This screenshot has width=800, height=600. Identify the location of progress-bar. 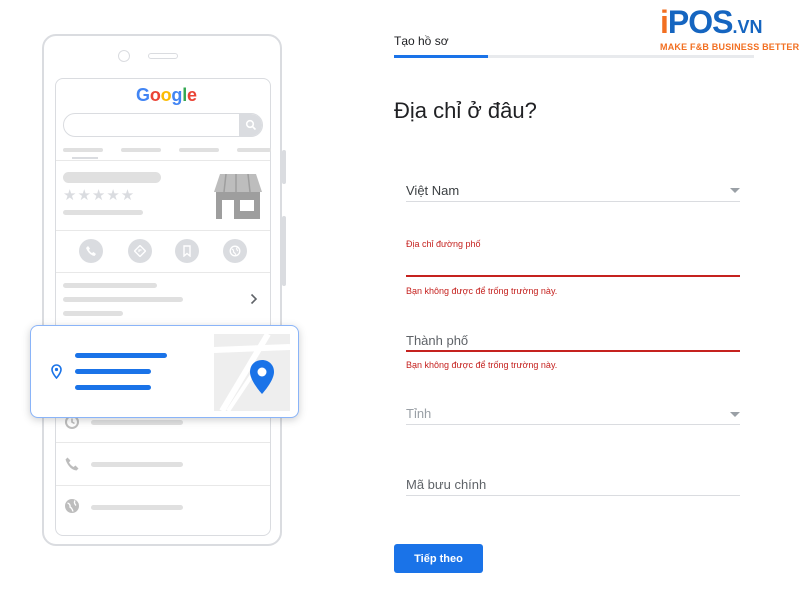
(441, 56).